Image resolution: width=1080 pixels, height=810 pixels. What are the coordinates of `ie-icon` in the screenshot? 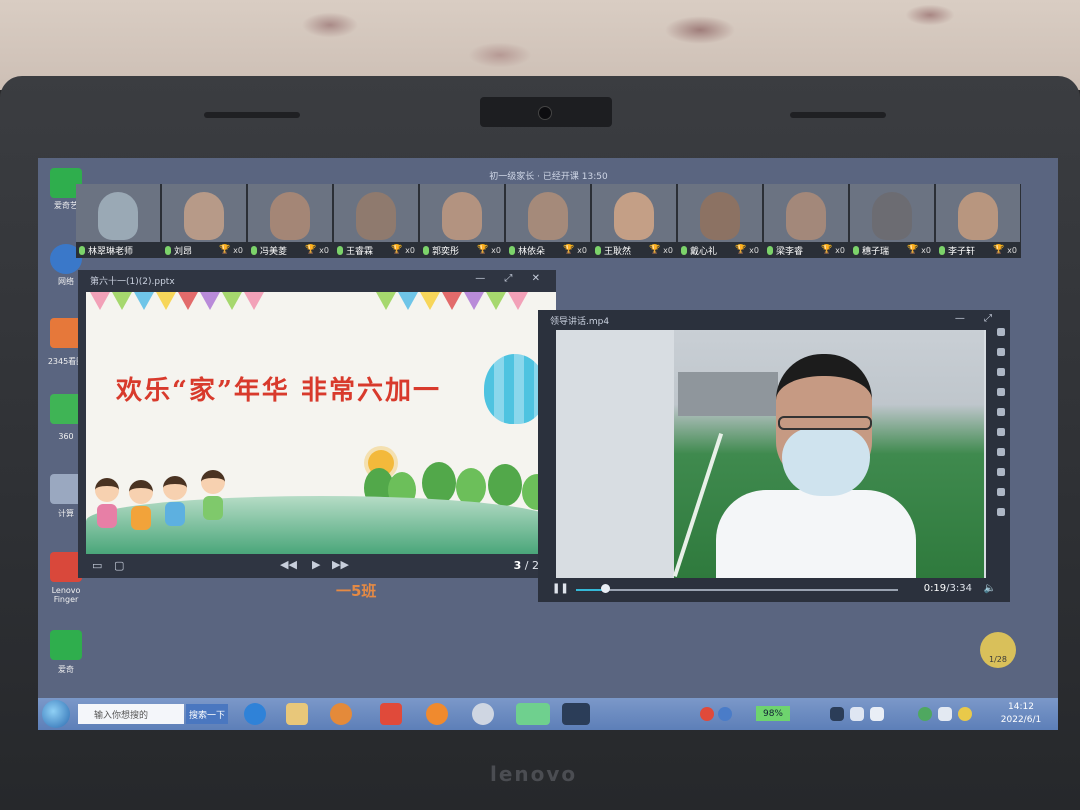 It's located at (255, 714).